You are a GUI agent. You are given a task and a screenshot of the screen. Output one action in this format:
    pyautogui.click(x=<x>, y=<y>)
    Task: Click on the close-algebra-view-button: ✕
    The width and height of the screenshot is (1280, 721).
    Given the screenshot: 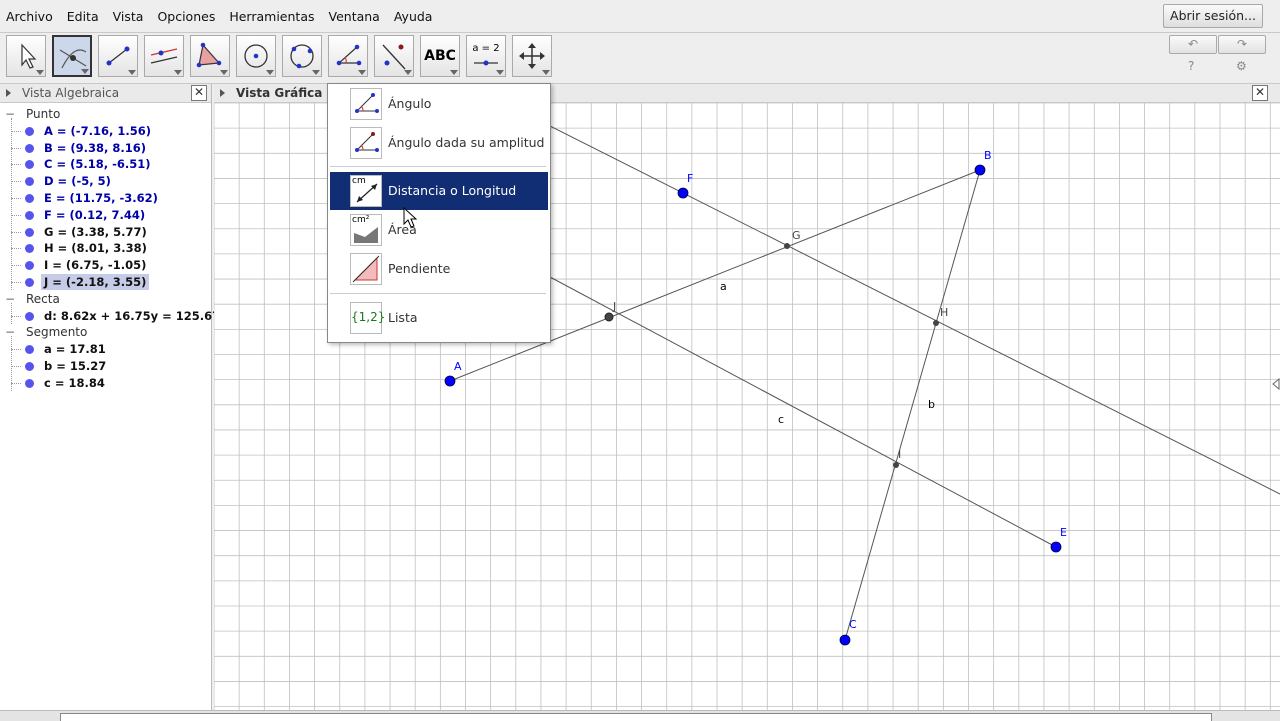 What is the action you would take?
    pyautogui.click(x=199, y=93)
    